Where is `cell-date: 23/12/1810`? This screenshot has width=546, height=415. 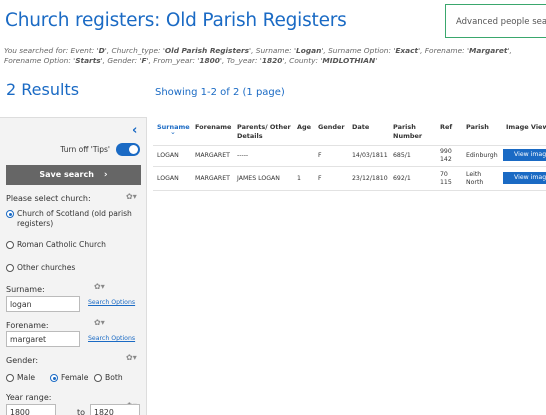 cell-date: 23/12/1810 is located at coordinates (370, 178).